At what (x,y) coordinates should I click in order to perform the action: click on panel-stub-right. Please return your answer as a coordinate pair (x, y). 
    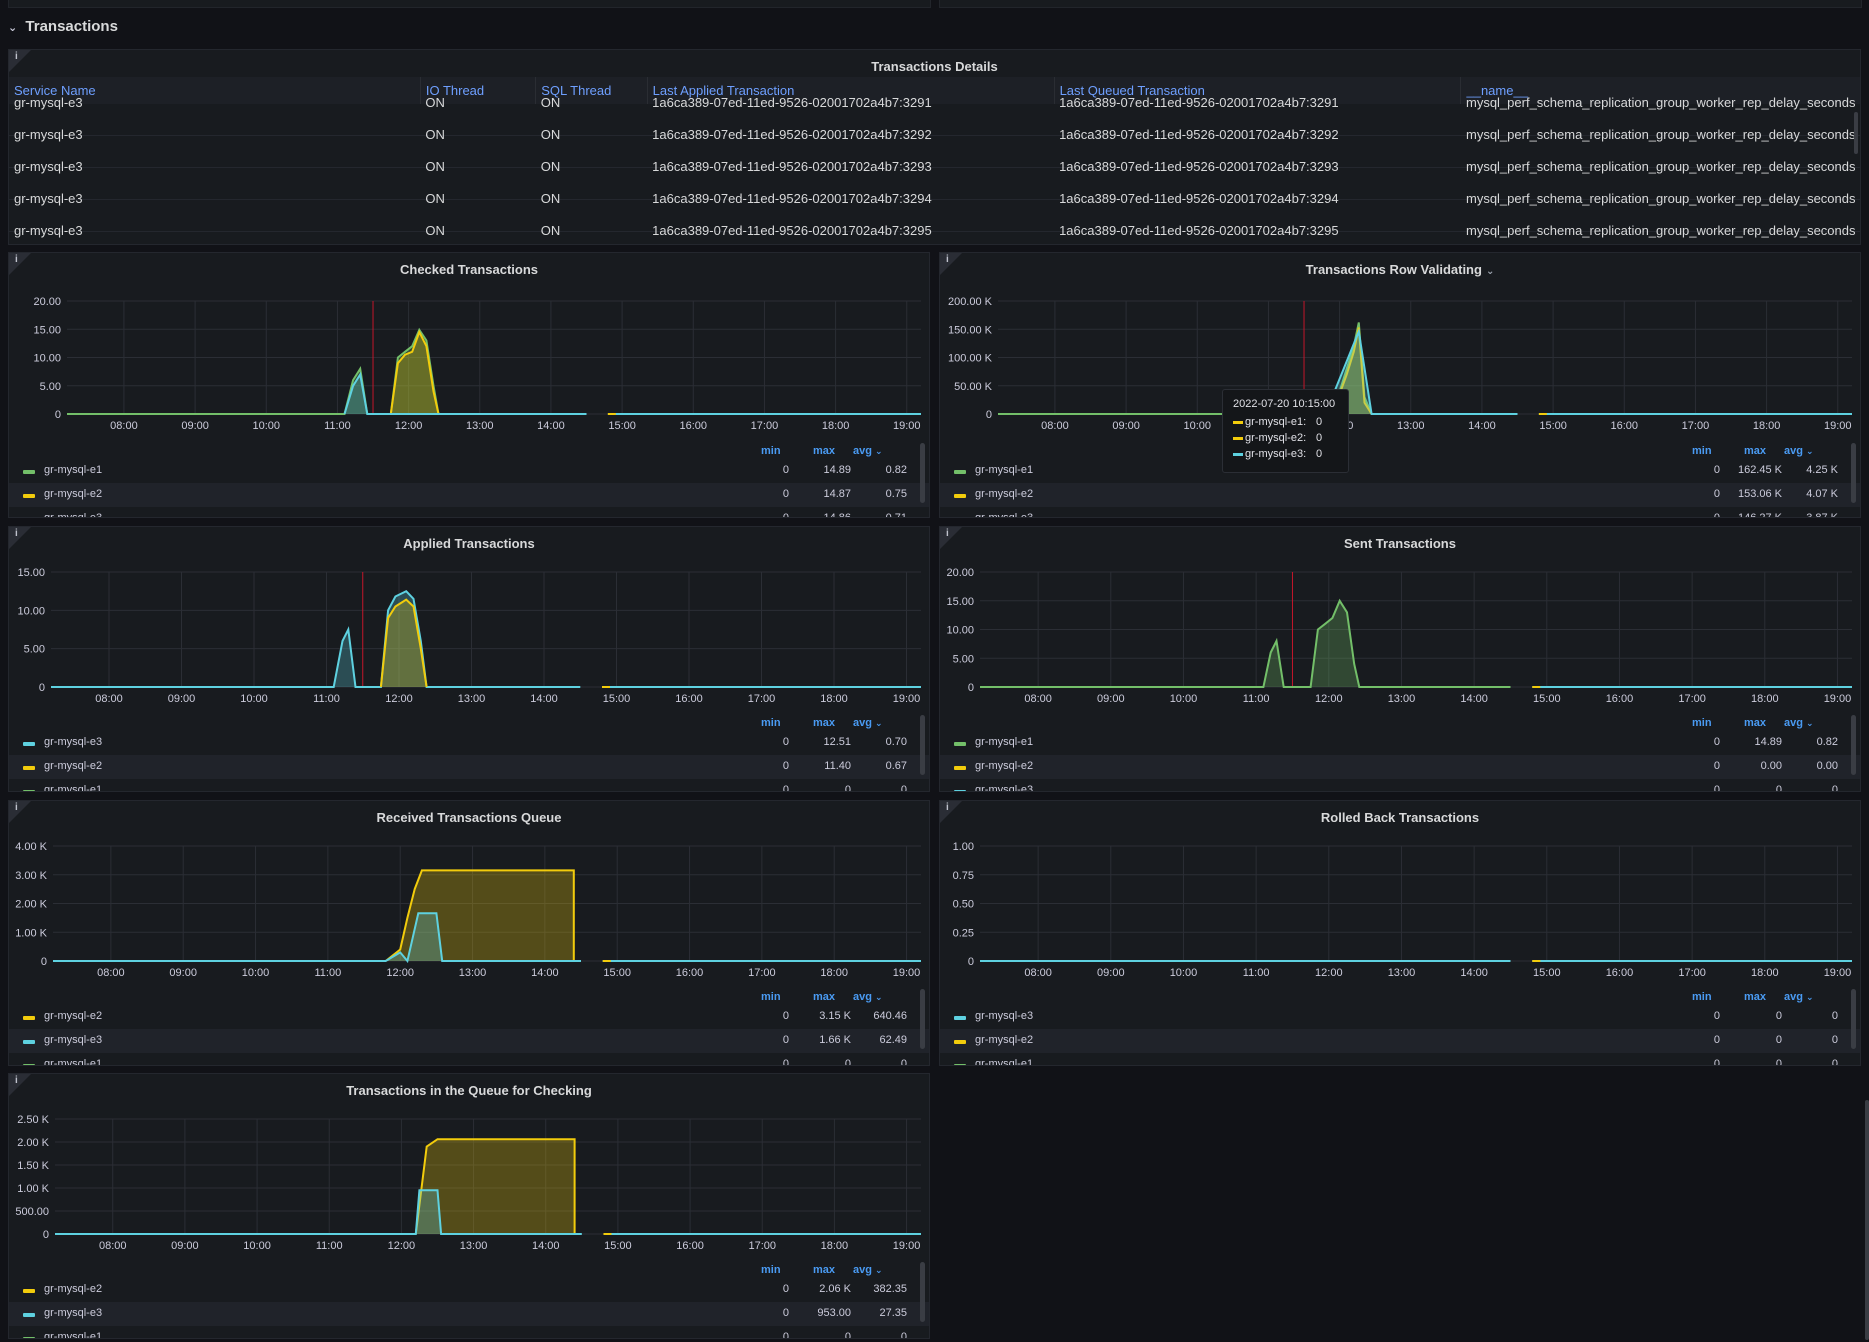
    Looking at the image, I should click on (1400, 4).